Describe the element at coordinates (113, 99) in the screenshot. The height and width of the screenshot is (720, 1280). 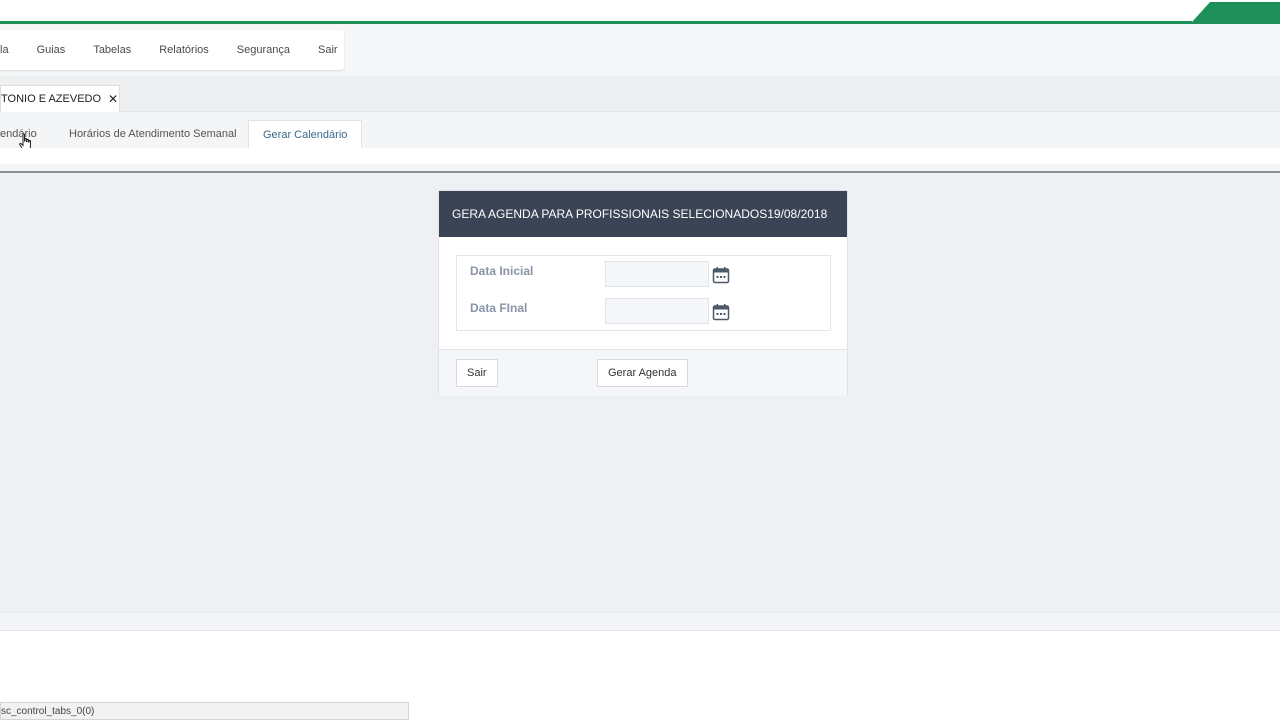
I see `close-icon: ✕` at that location.